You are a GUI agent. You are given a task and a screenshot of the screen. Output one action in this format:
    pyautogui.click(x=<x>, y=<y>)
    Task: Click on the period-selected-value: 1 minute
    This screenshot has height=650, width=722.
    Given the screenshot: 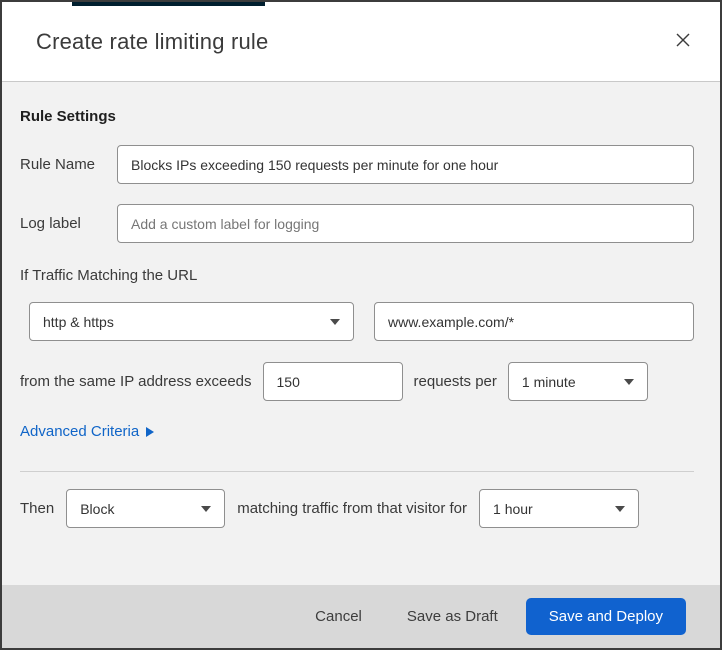 What is the action you would take?
    pyautogui.click(x=548, y=381)
    